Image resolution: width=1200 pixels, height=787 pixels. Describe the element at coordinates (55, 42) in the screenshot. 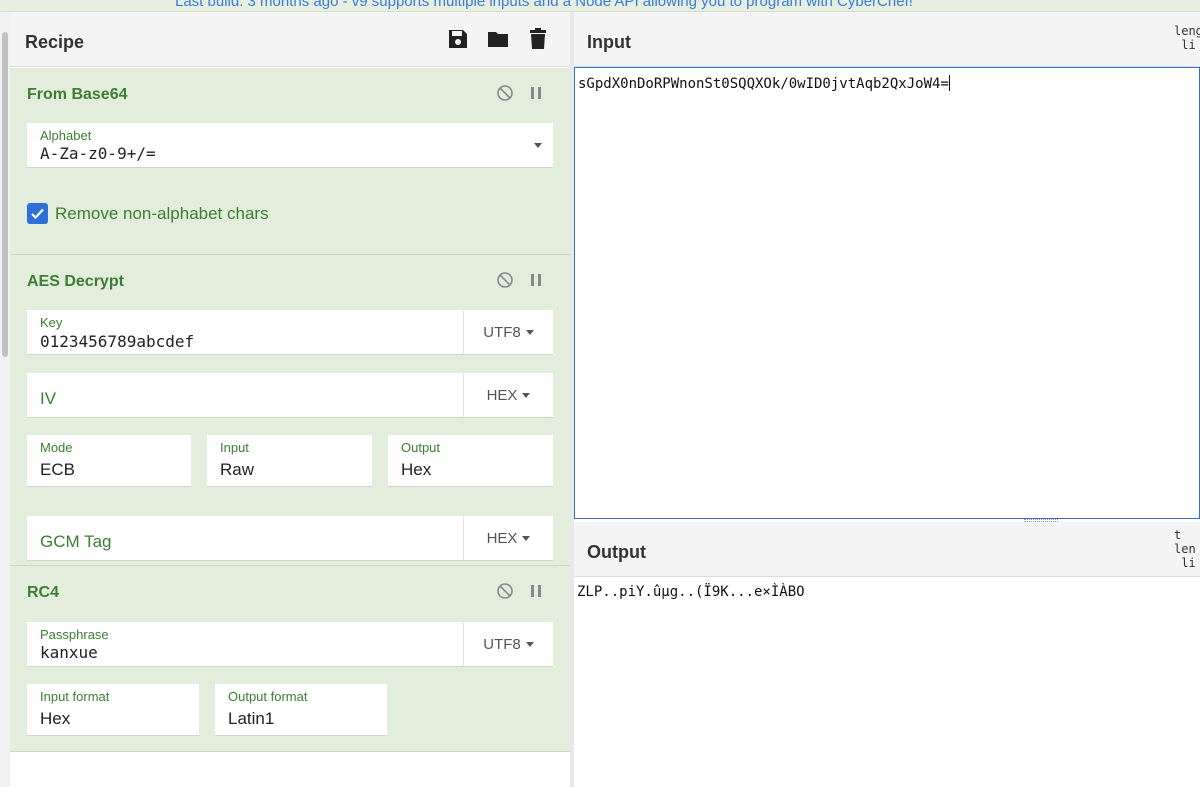

I see `recipe-title: Recipe` at that location.